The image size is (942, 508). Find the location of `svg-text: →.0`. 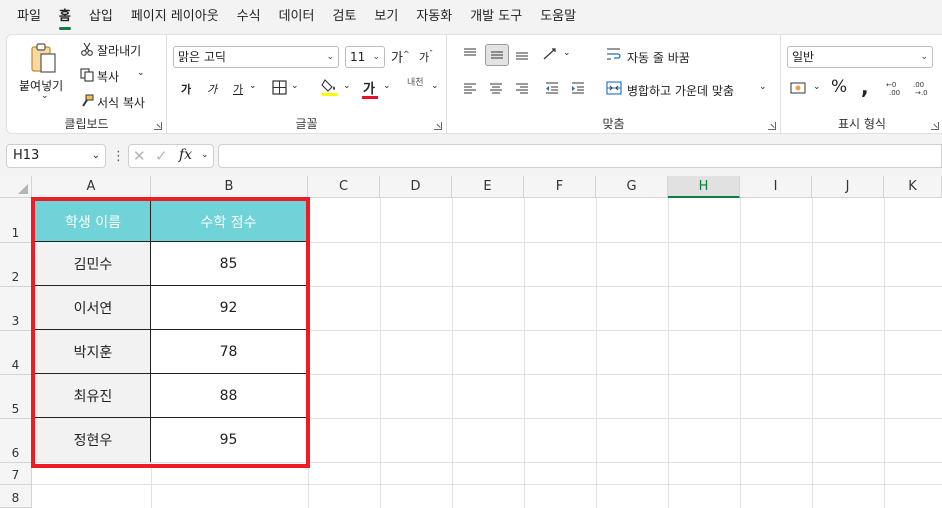

svg-text: →.0 is located at coordinates (921, 93).